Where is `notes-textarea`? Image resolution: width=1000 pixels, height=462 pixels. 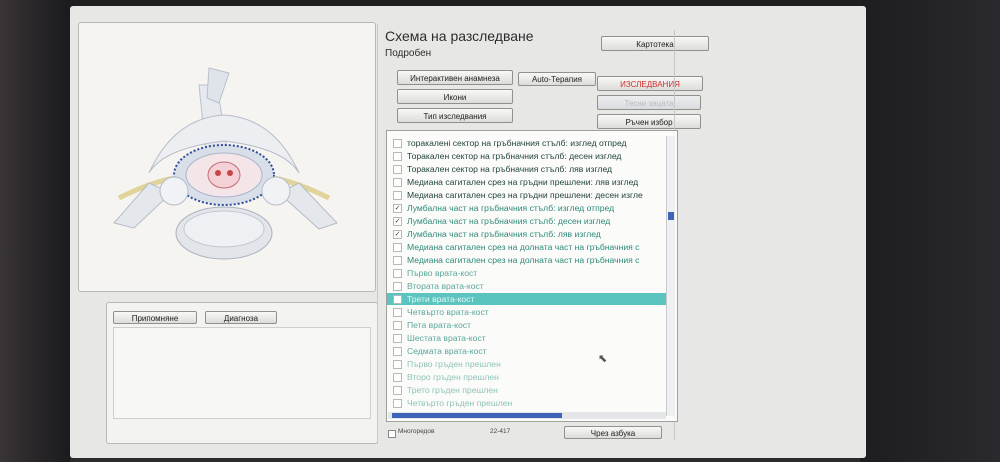
notes-textarea is located at coordinates (242, 373).